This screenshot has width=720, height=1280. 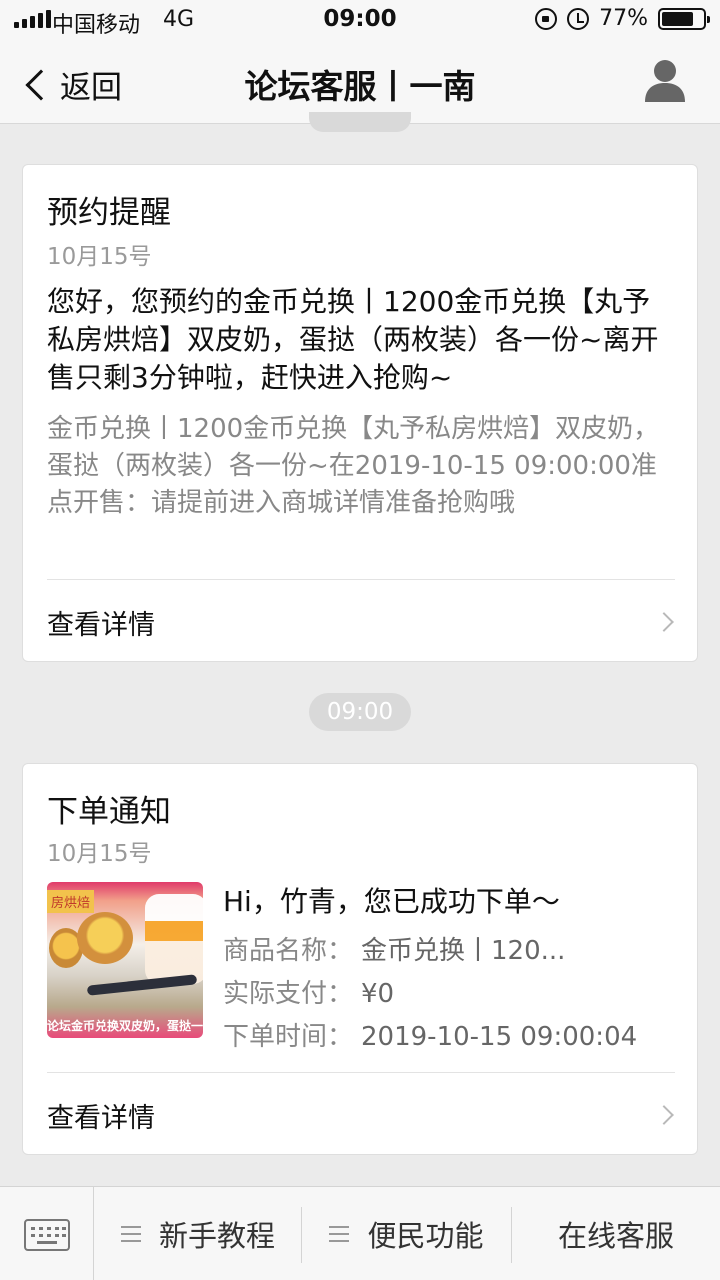 What do you see at coordinates (378, 994) in the screenshot?
I see `payment-value: ¥0` at bounding box center [378, 994].